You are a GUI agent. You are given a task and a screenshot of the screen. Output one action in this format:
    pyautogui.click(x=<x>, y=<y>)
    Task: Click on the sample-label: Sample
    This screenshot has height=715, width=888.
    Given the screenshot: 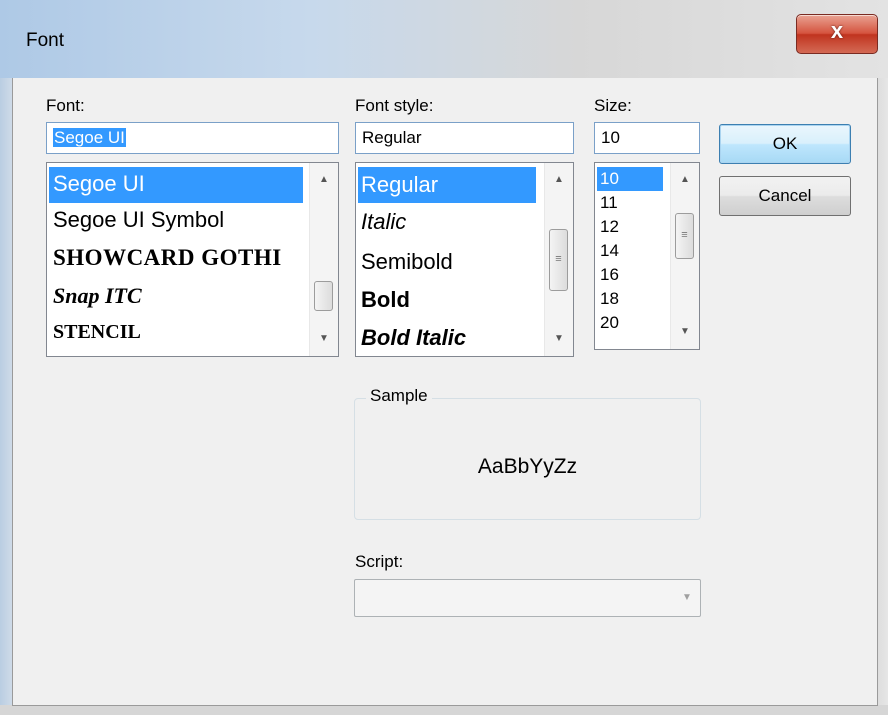 What is the action you would take?
    pyautogui.click(x=399, y=396)
    